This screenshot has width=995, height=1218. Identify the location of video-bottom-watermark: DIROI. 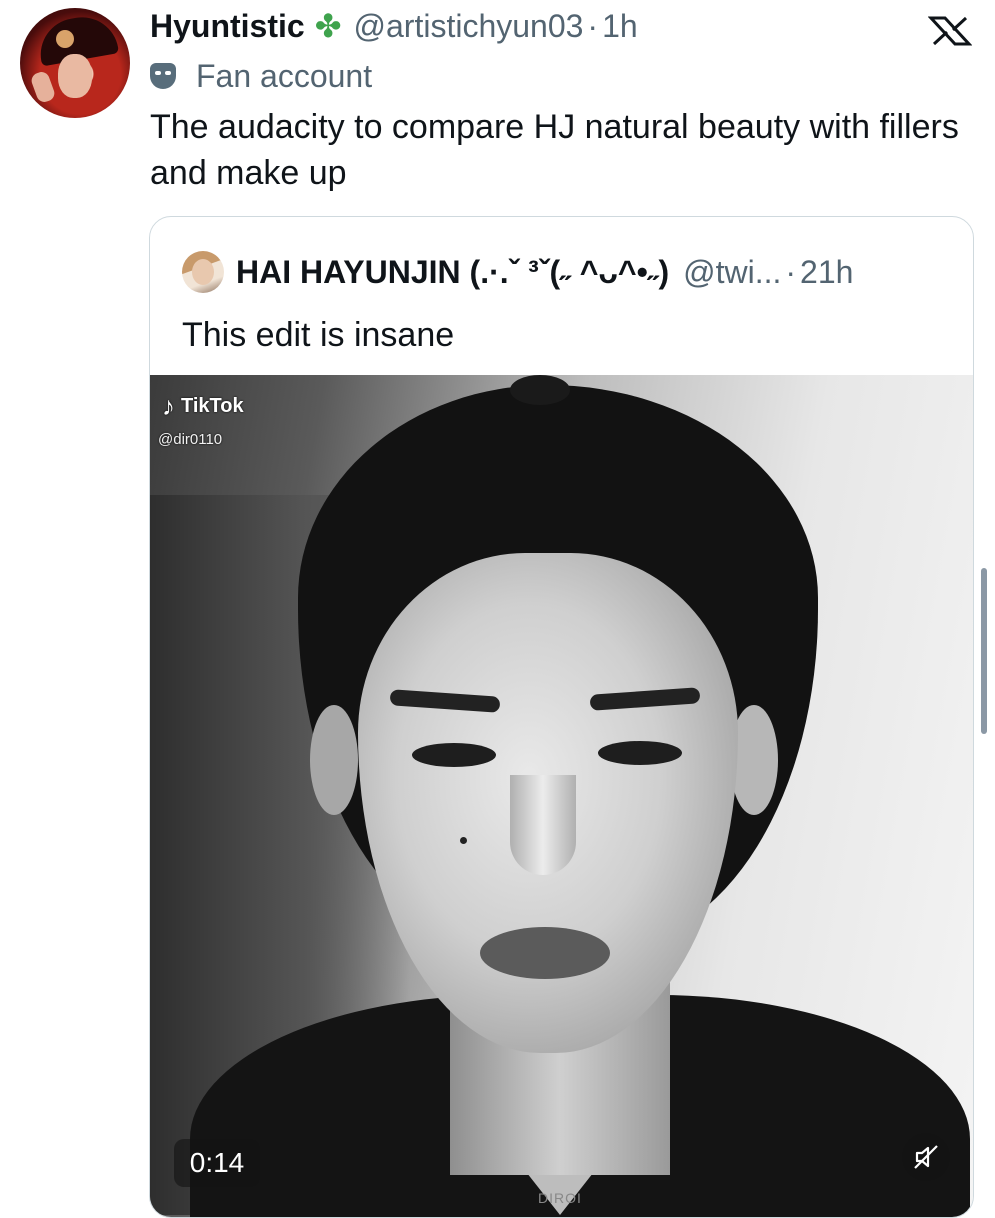
(560, 1198).